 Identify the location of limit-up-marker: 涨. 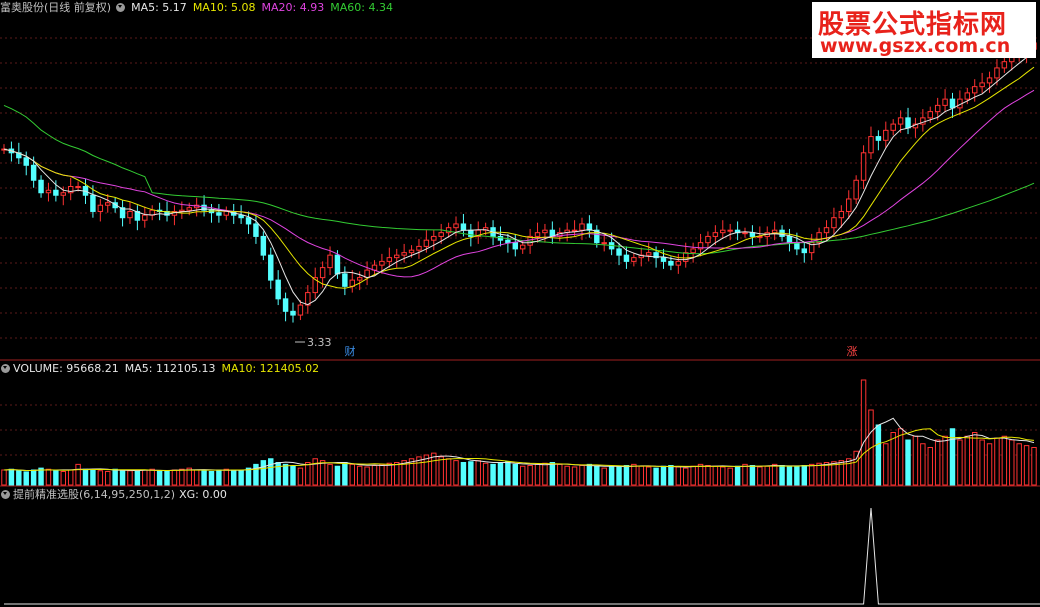
(852, 352).